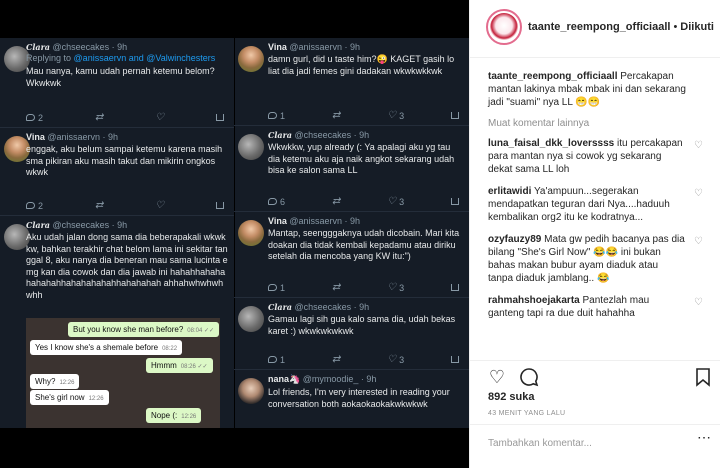 This screenshot has height=468, width=720. I want to click on tweet-handle: @anissaervn · 9h, so click(325, 221).